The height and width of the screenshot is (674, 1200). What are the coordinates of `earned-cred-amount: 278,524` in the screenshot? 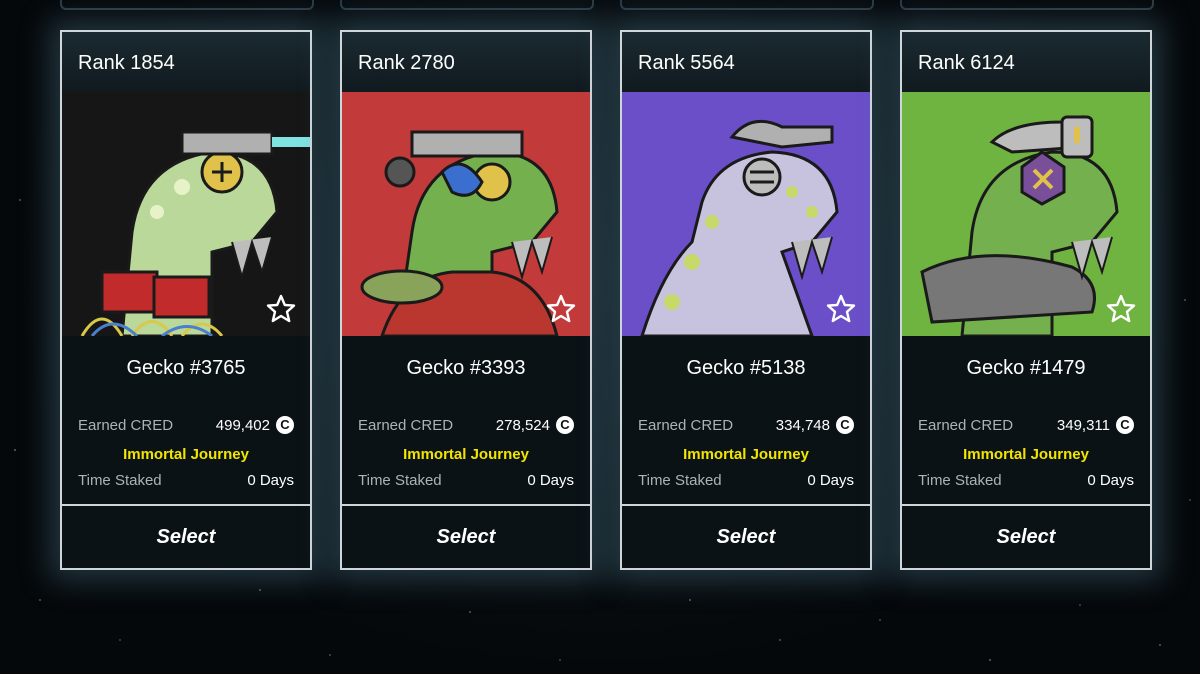 It's located at (522, 425).